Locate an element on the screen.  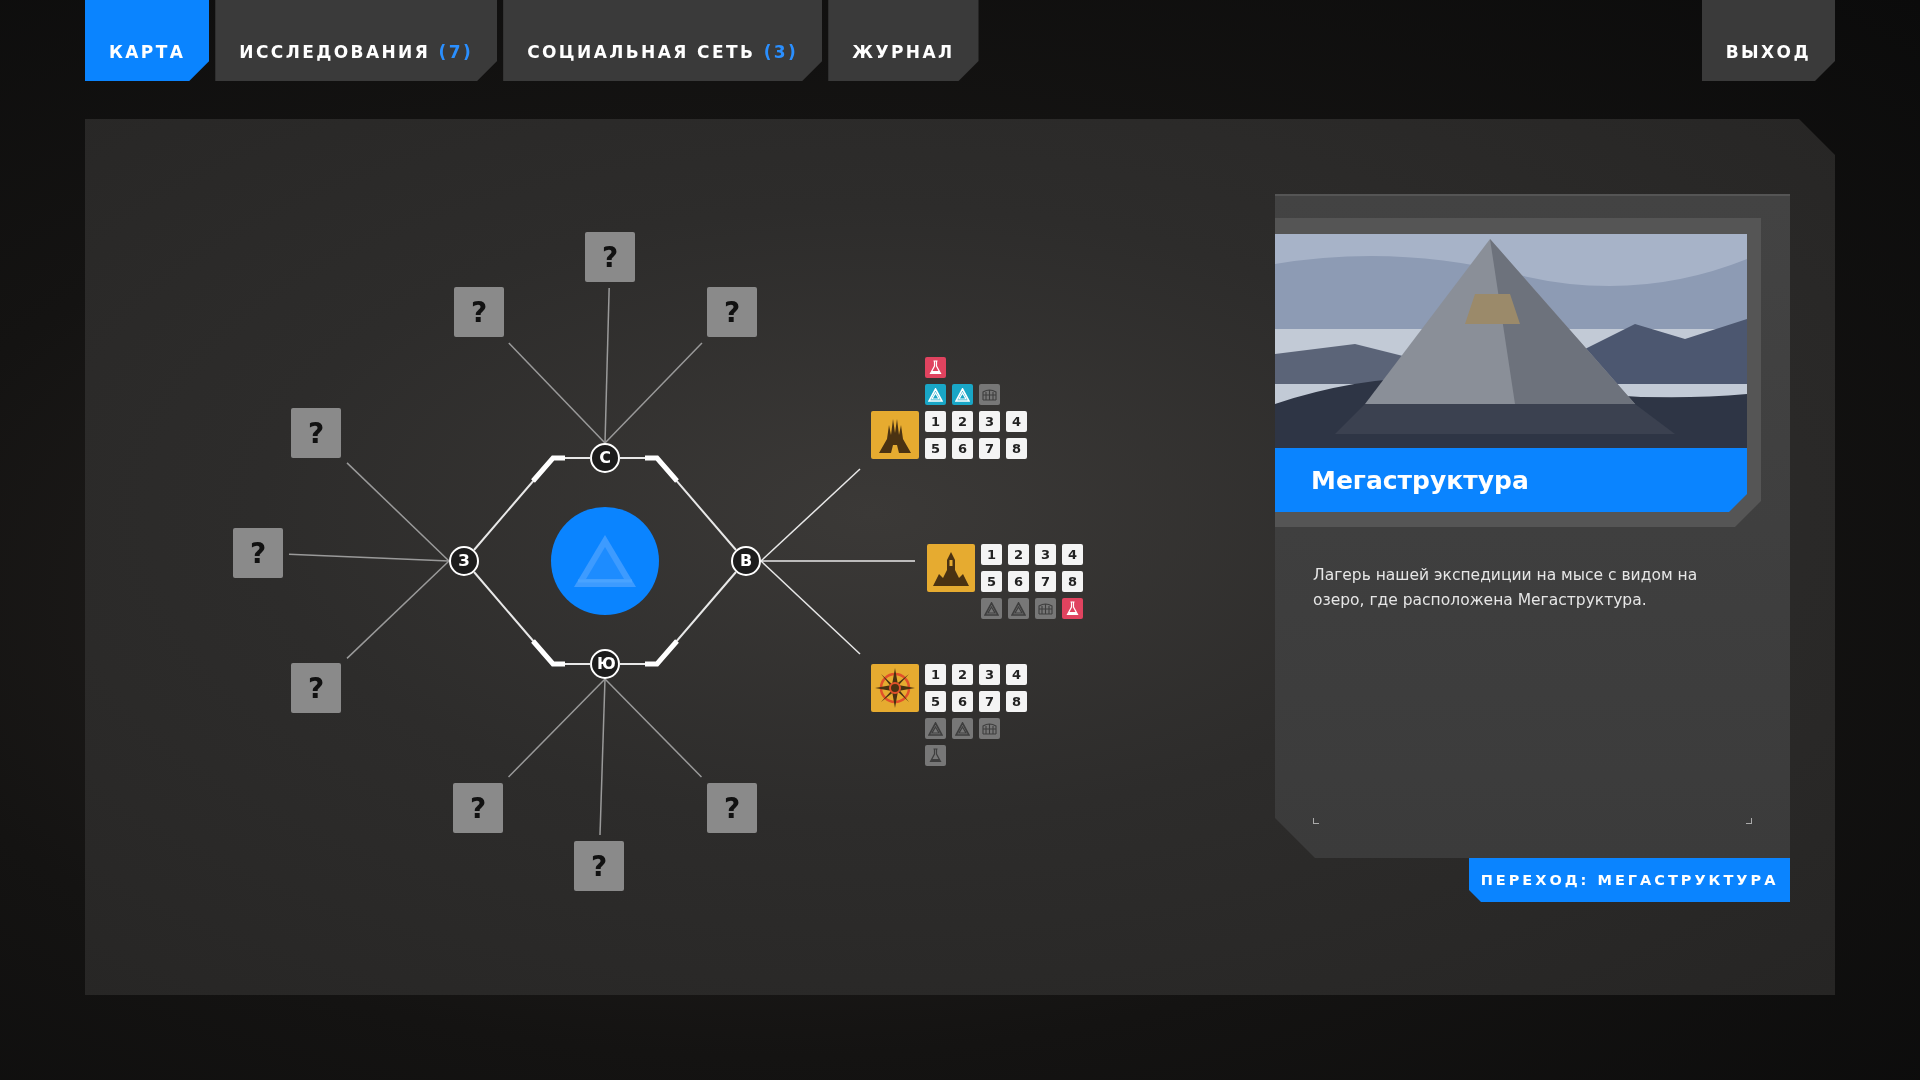
nav-tab: ЖУРНАЛ is located at coordinates (903, 40).